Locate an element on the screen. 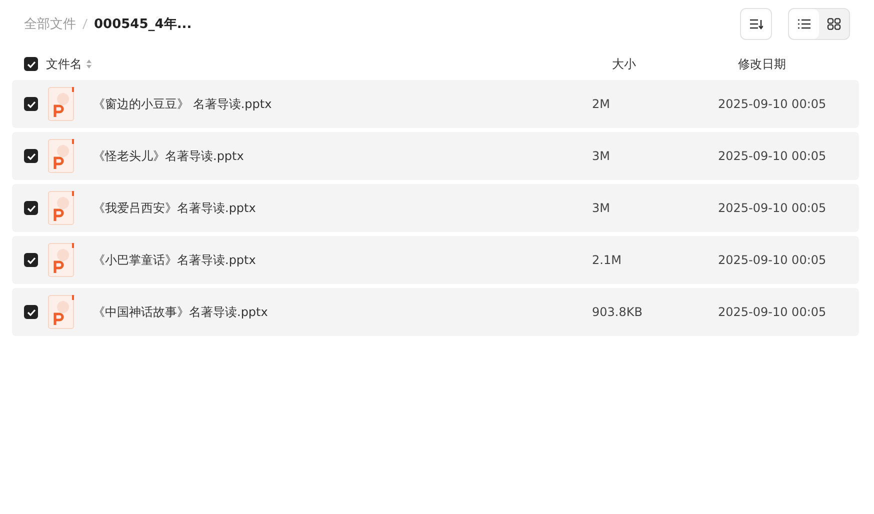 The width and height of the screenshot is (874, 514). file-row: 《我爱吕西安》名著导读.pptx 3M 2025-09-10 00:05 is located at coordinates (435, 208).